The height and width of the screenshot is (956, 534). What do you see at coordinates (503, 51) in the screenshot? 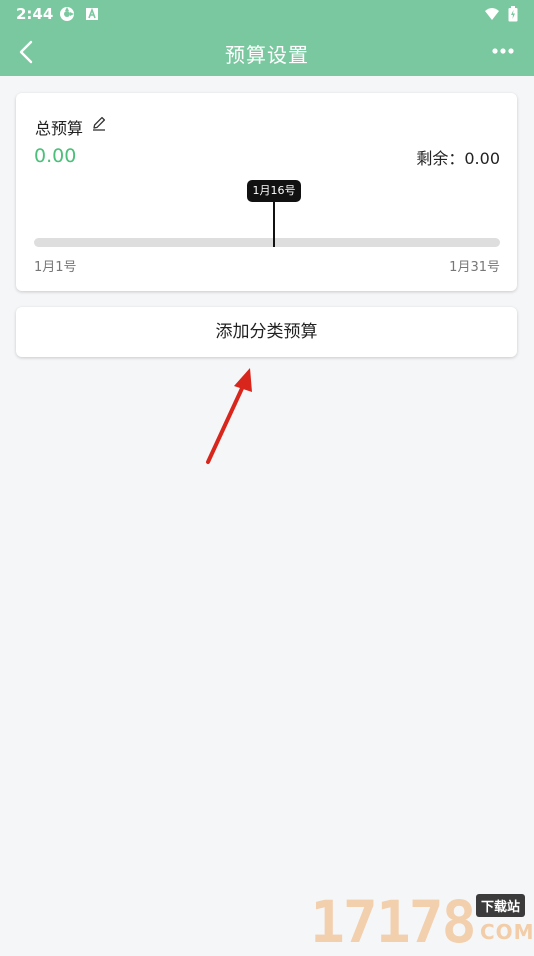
I see `more-horizontal-icon` at bounding box center [503, 51].